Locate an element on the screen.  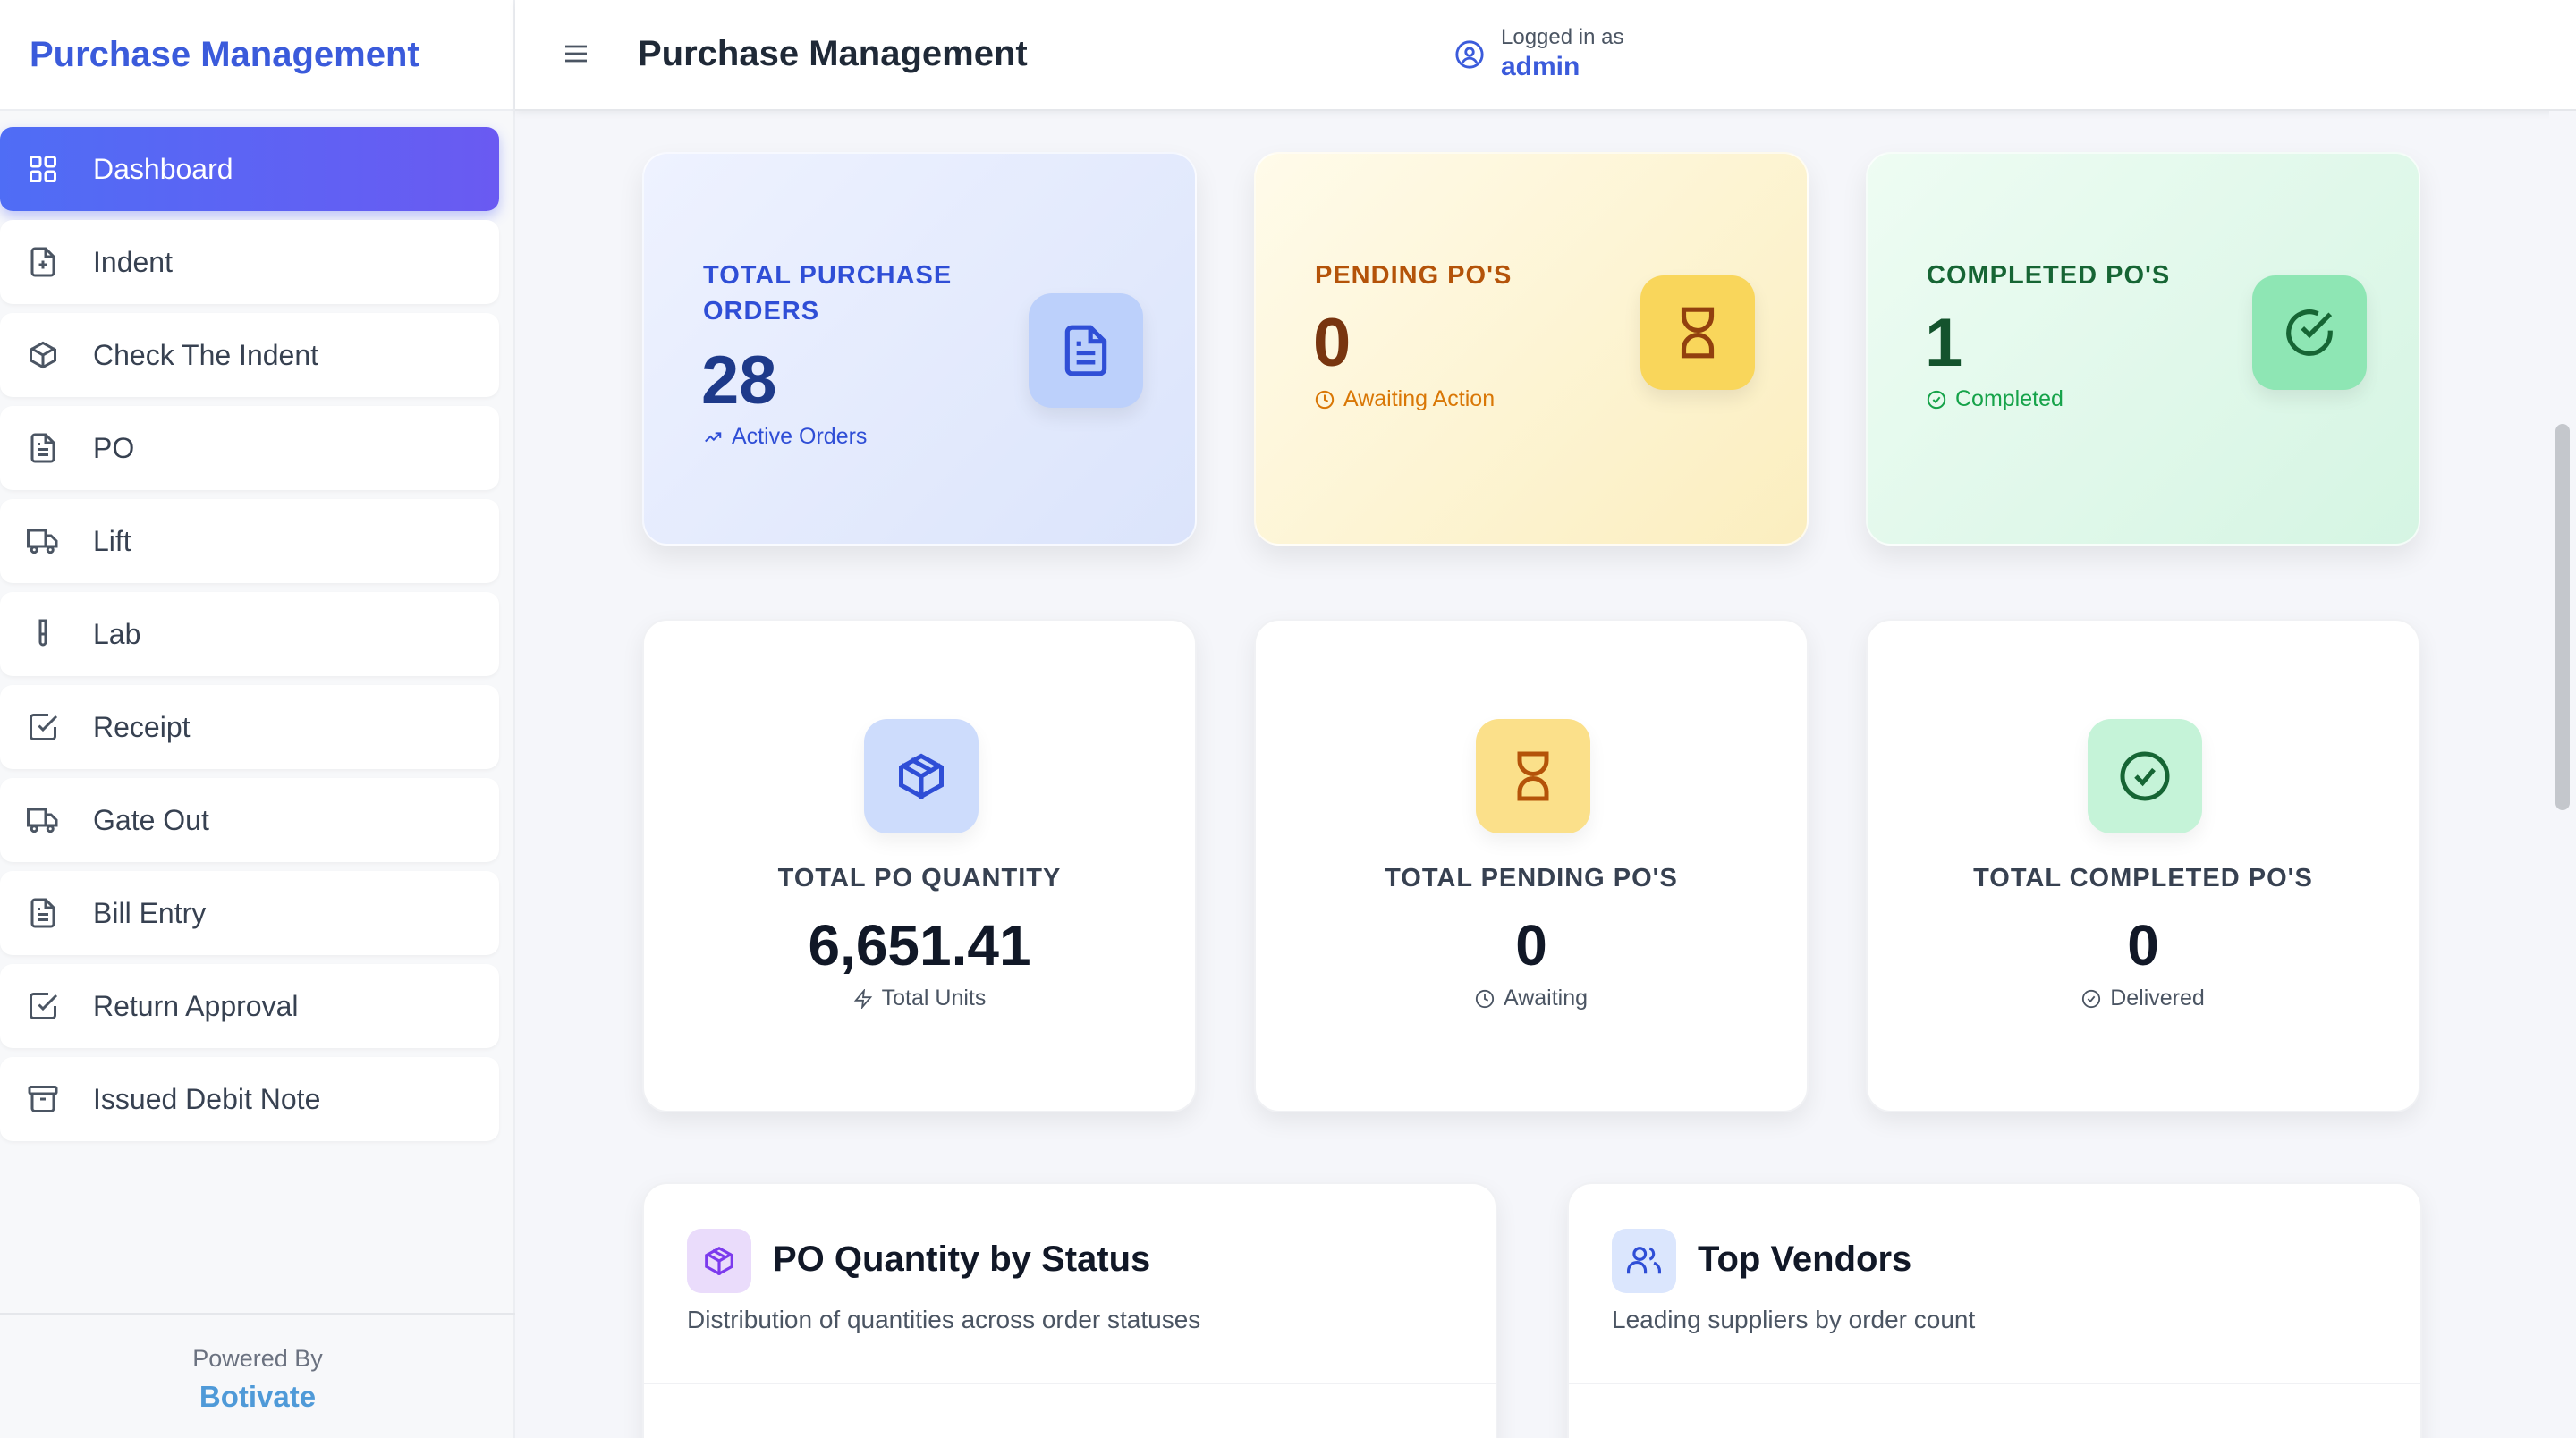
archive-icon is located at coordinates (43, 1099).